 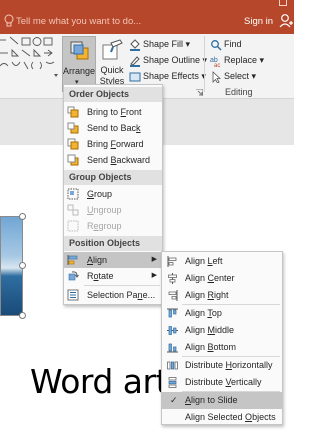 I want to click on arrange-label: Arrange, so click(x=79, y=71).